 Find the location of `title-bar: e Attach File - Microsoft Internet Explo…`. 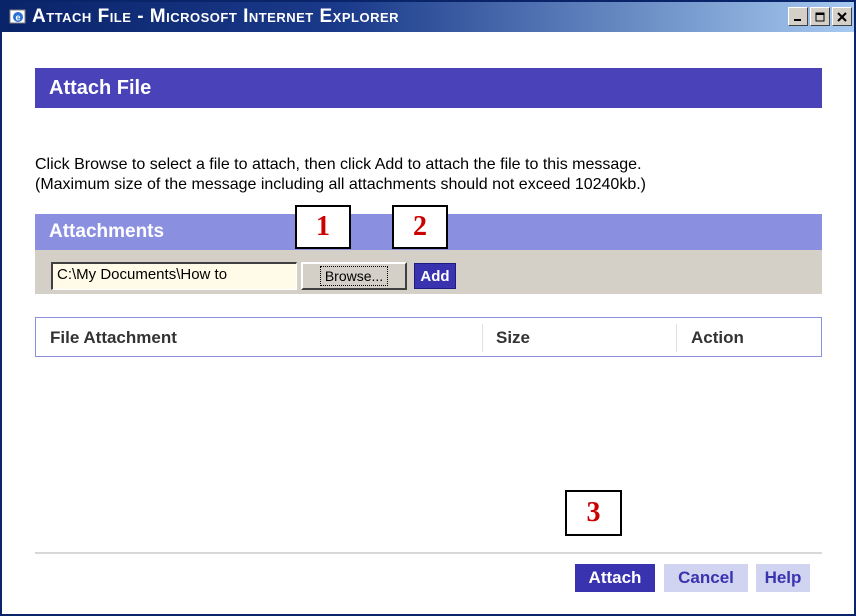

title-bar: e Attach File - Microsoft Internet Explo… is located at coordinates (428, 17).